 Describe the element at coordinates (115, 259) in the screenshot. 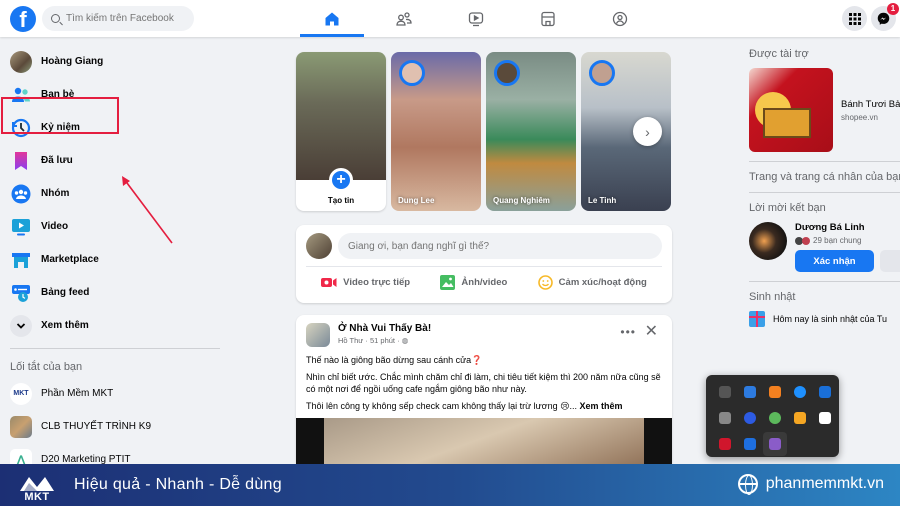

I see `sidebar-item-marketplace: Marketplace` at that location.